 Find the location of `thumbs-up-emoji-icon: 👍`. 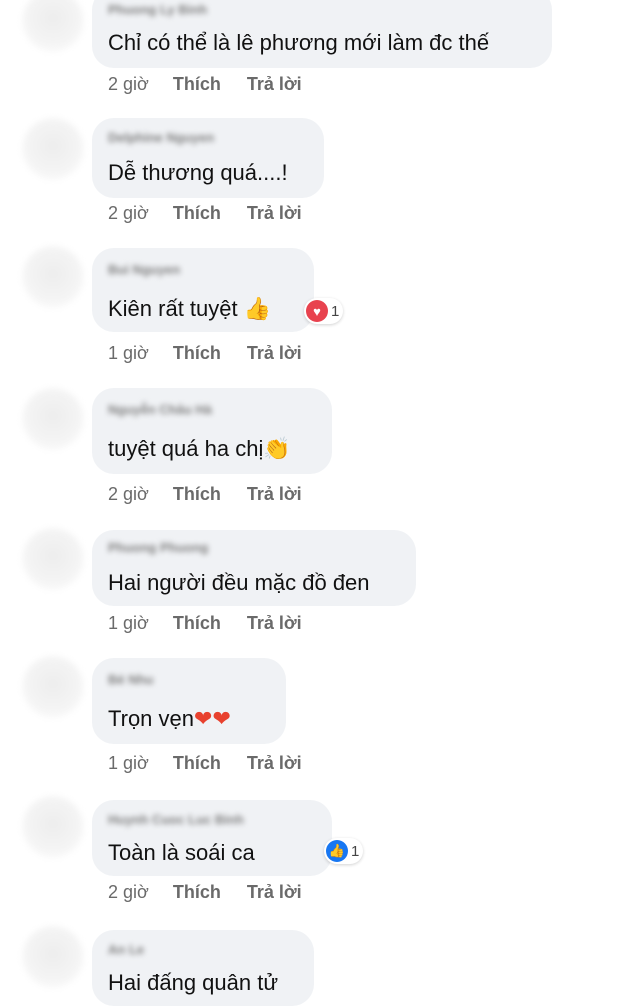

thumbs-up-emoji-icon: 👍 is located at coordinates (257, 309).